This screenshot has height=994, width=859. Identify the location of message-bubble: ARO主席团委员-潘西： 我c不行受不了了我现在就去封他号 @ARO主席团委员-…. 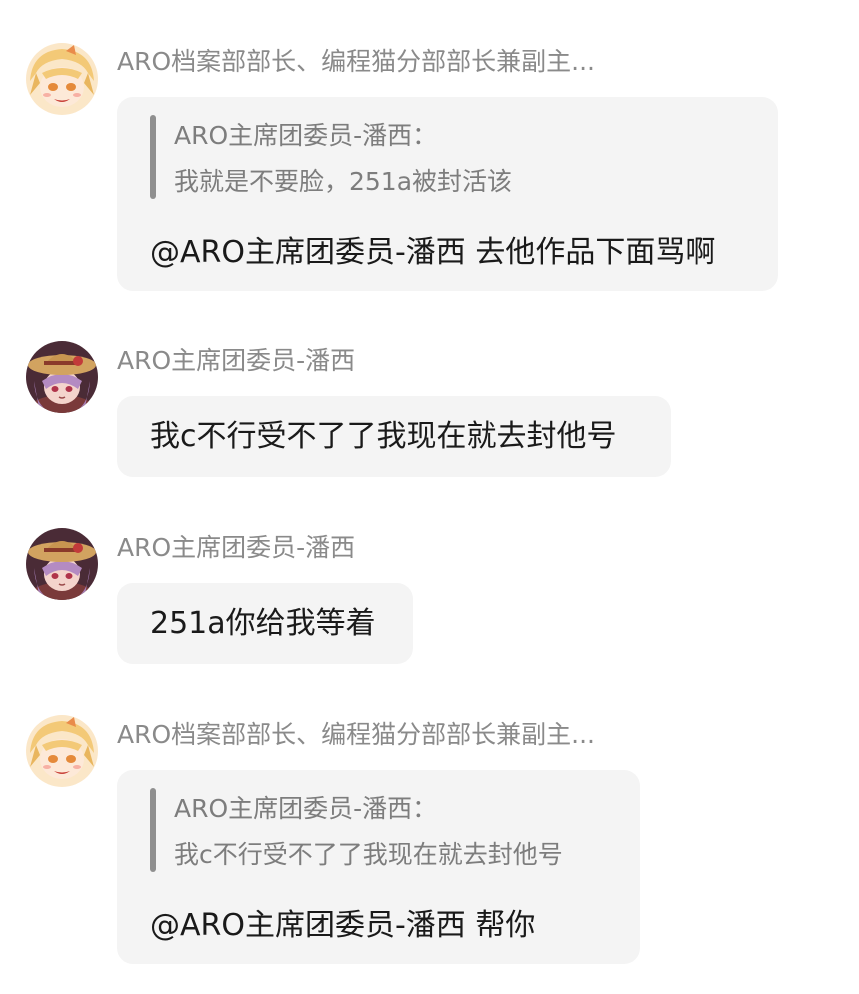
(378, 867).